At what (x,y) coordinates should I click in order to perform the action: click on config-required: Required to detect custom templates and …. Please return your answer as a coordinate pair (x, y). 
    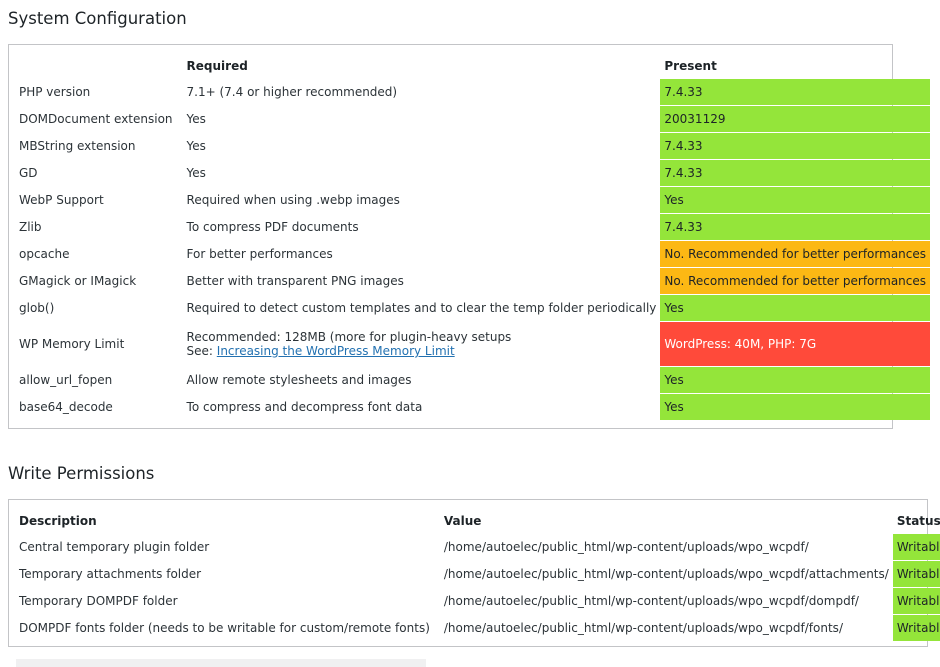
    Looking at the image, I should click on (421, 308).